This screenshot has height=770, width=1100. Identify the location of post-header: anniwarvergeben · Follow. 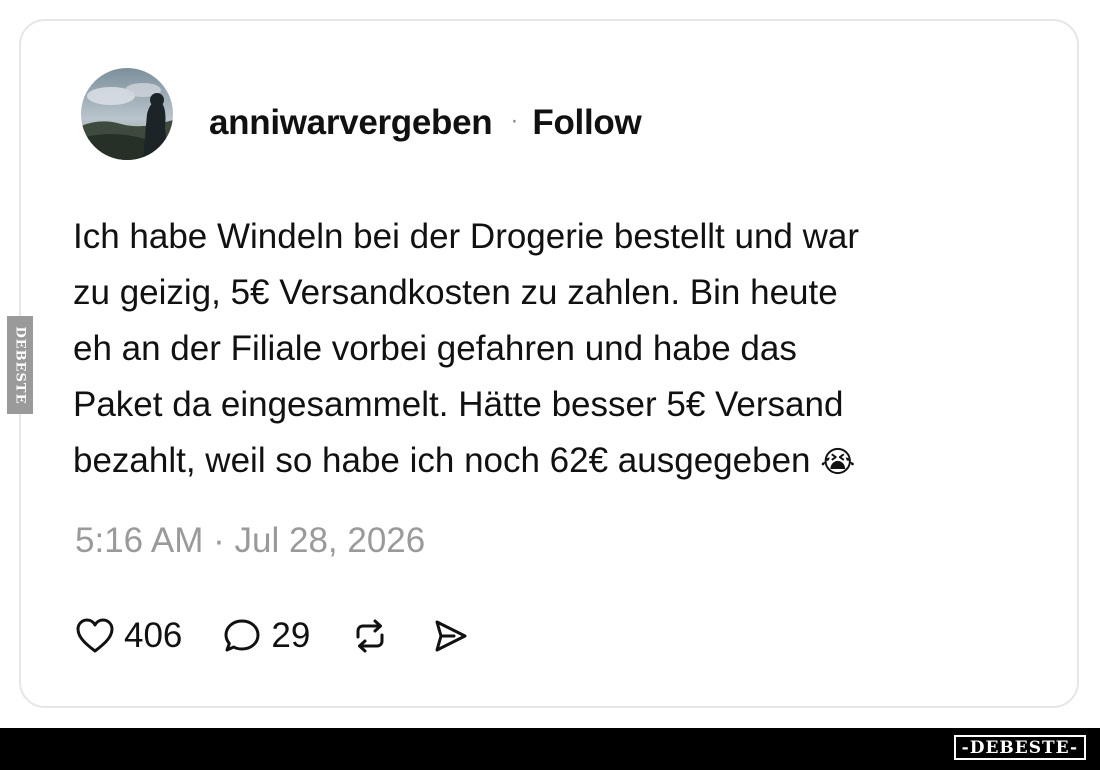
(425, 123).